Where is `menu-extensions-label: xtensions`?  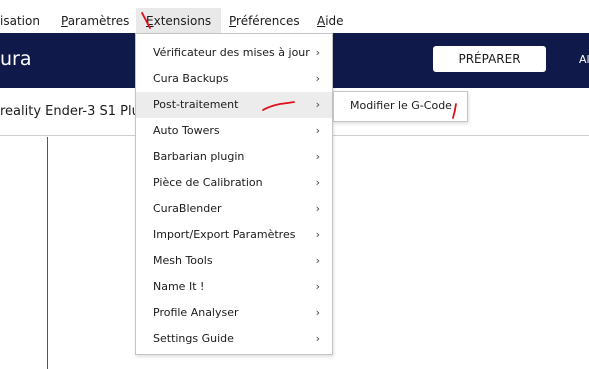
menu-extensions-label: xtensions is located at coordinates (182, 21).